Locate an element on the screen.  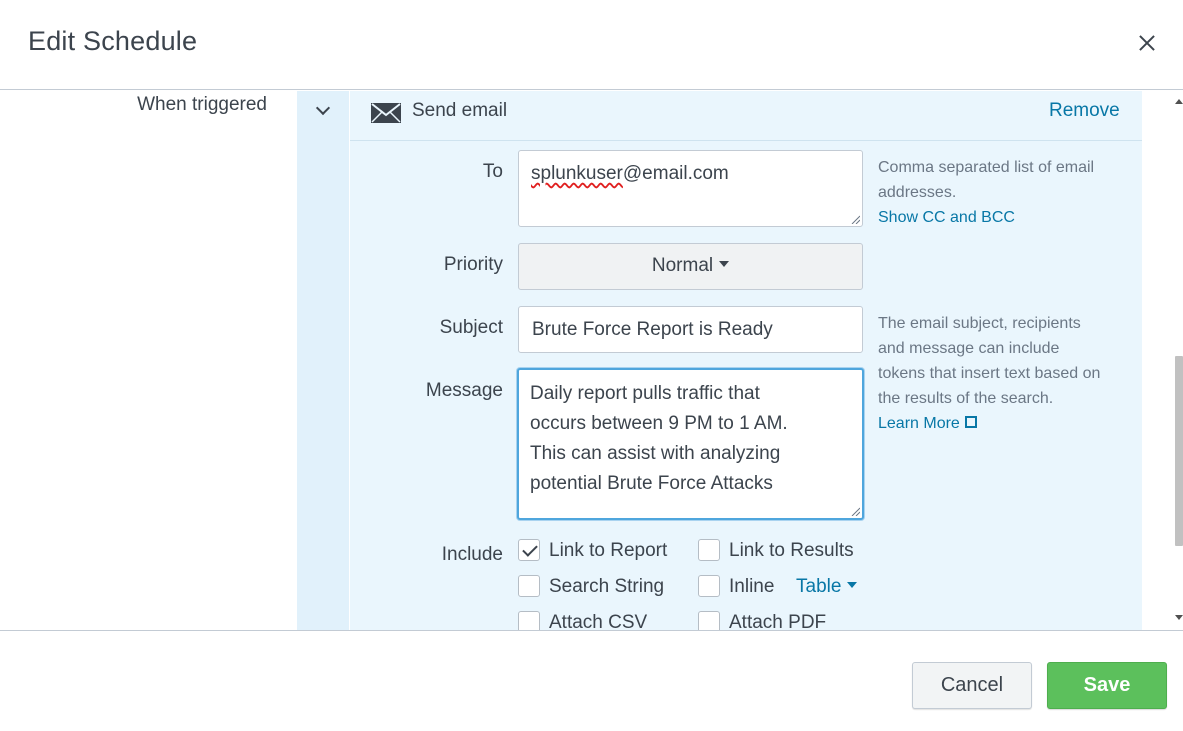
save-button: Save is located at coordinates (1107, 685).